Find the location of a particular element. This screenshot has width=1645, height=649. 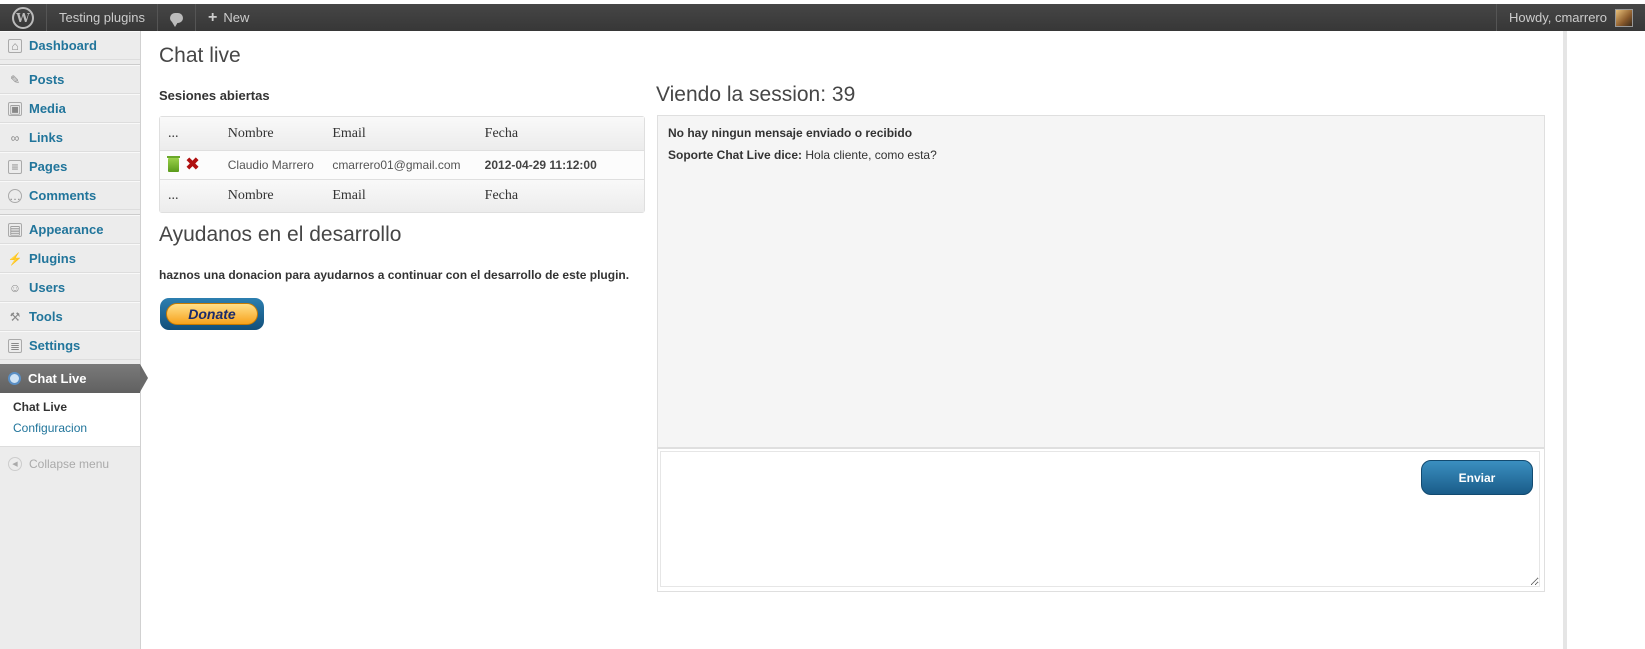

donate-button: Donate is located at coordinates (212, 314).